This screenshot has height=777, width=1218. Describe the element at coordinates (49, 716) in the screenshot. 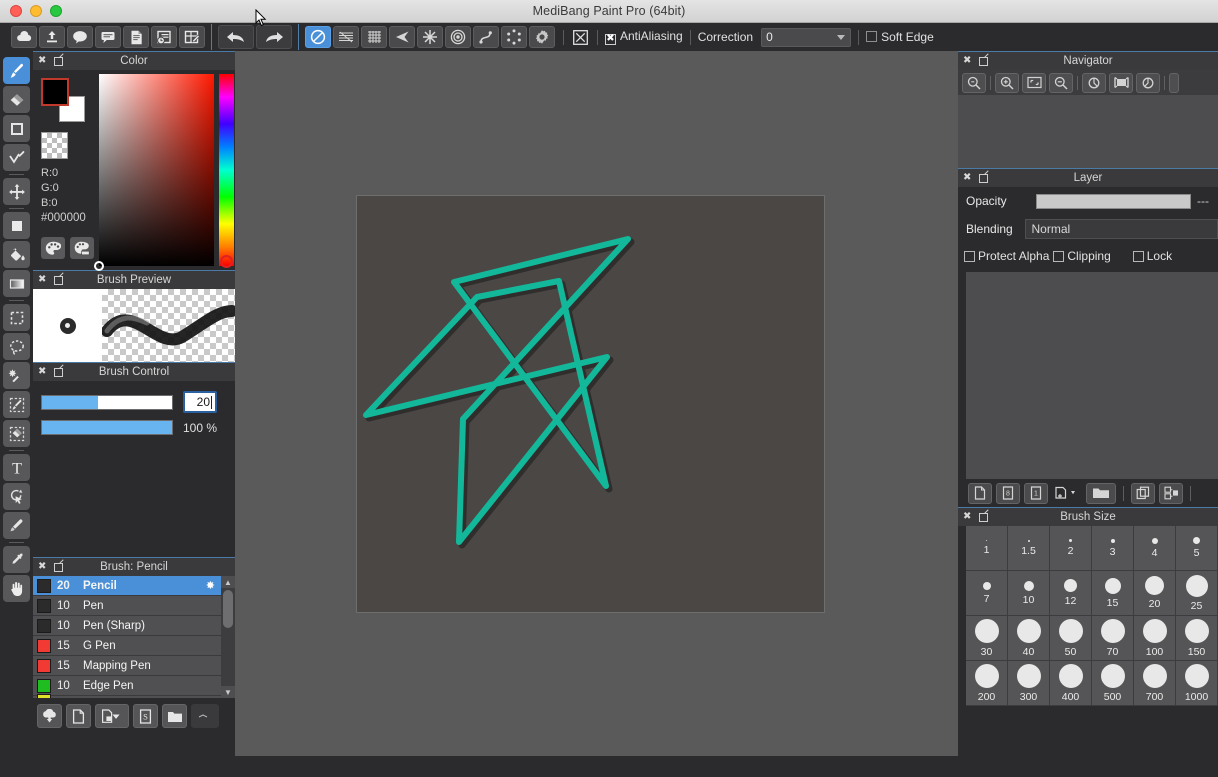

I see `download-brush-icon` at that location.